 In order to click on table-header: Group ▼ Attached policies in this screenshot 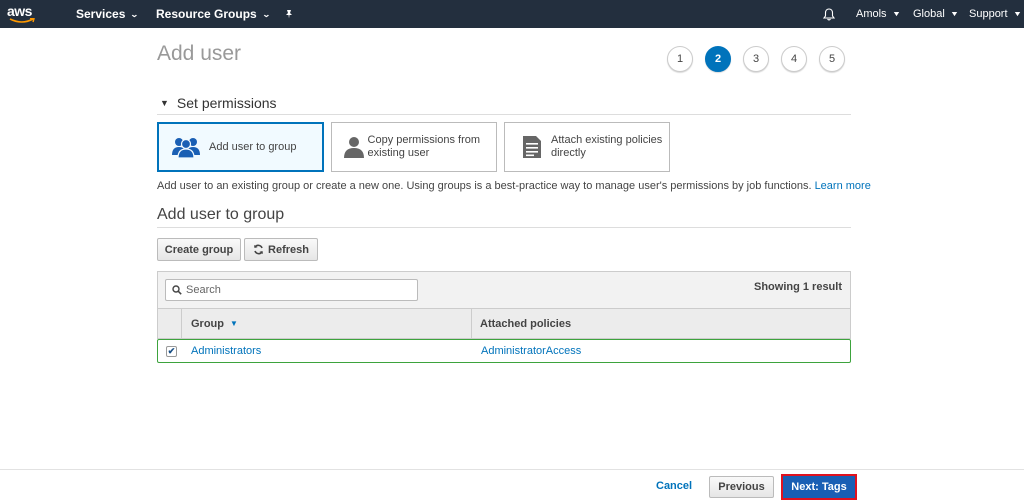, I will do `click(504, 323)`.